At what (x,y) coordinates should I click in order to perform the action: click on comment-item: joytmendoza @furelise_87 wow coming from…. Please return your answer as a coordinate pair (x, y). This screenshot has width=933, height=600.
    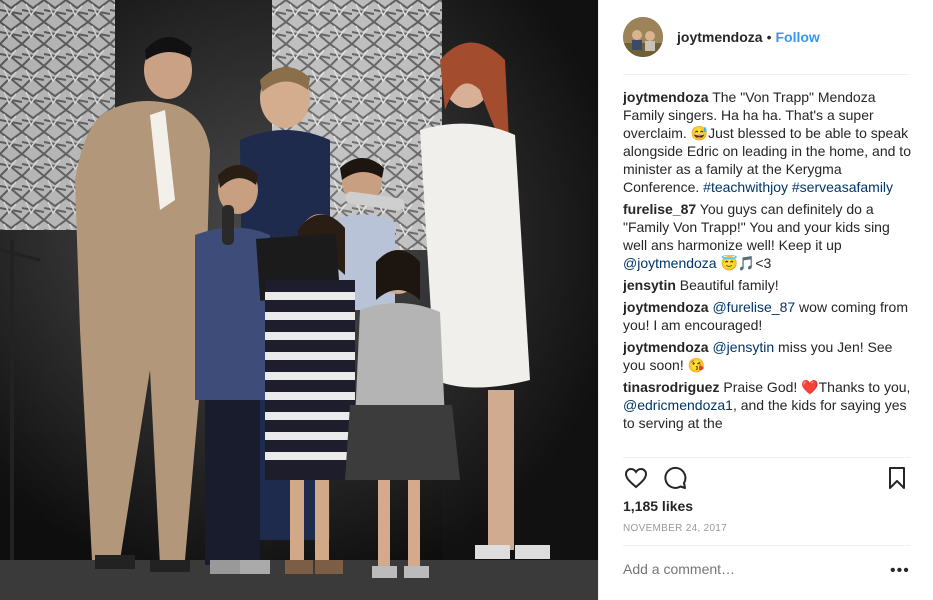
    Looking at the image, I should click on (768, 316).